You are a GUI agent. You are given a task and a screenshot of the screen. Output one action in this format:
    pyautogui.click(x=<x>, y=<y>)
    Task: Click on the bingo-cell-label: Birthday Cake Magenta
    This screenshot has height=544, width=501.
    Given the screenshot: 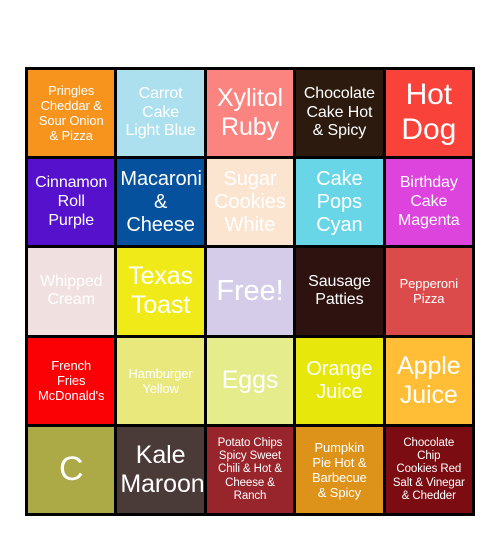 What is the action you would take?
    pyautogui.click(x=429, y=201)
    